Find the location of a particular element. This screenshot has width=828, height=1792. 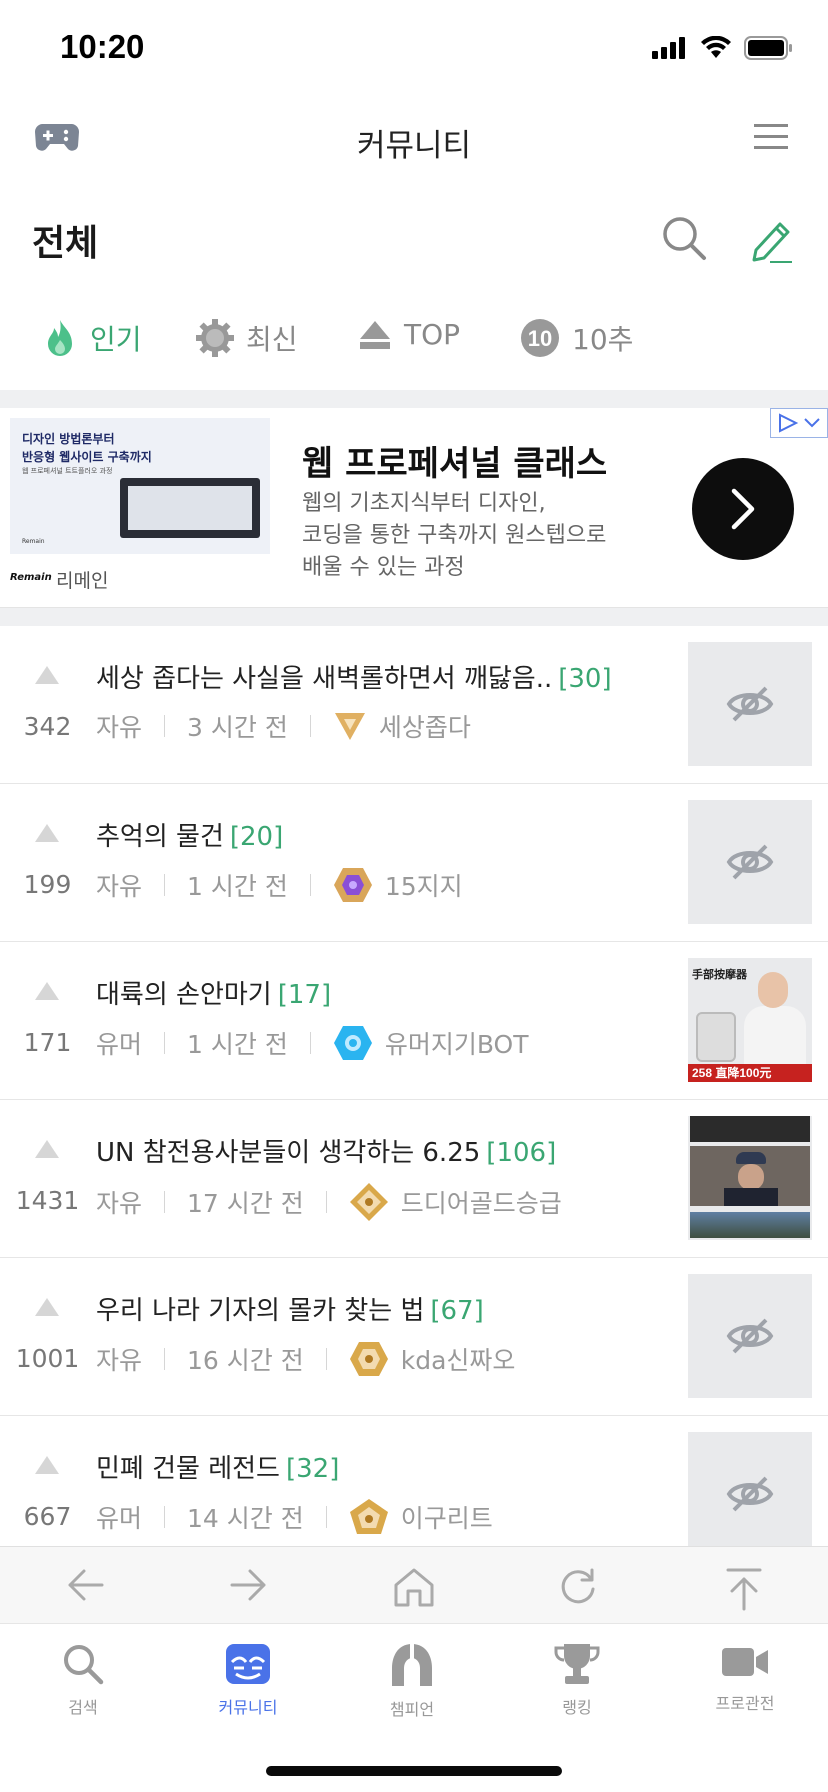

post-title: 세상 좁다는 사실을 새벽롤하면서 깨닳음.. [30] is located at coordinates (354, 676).